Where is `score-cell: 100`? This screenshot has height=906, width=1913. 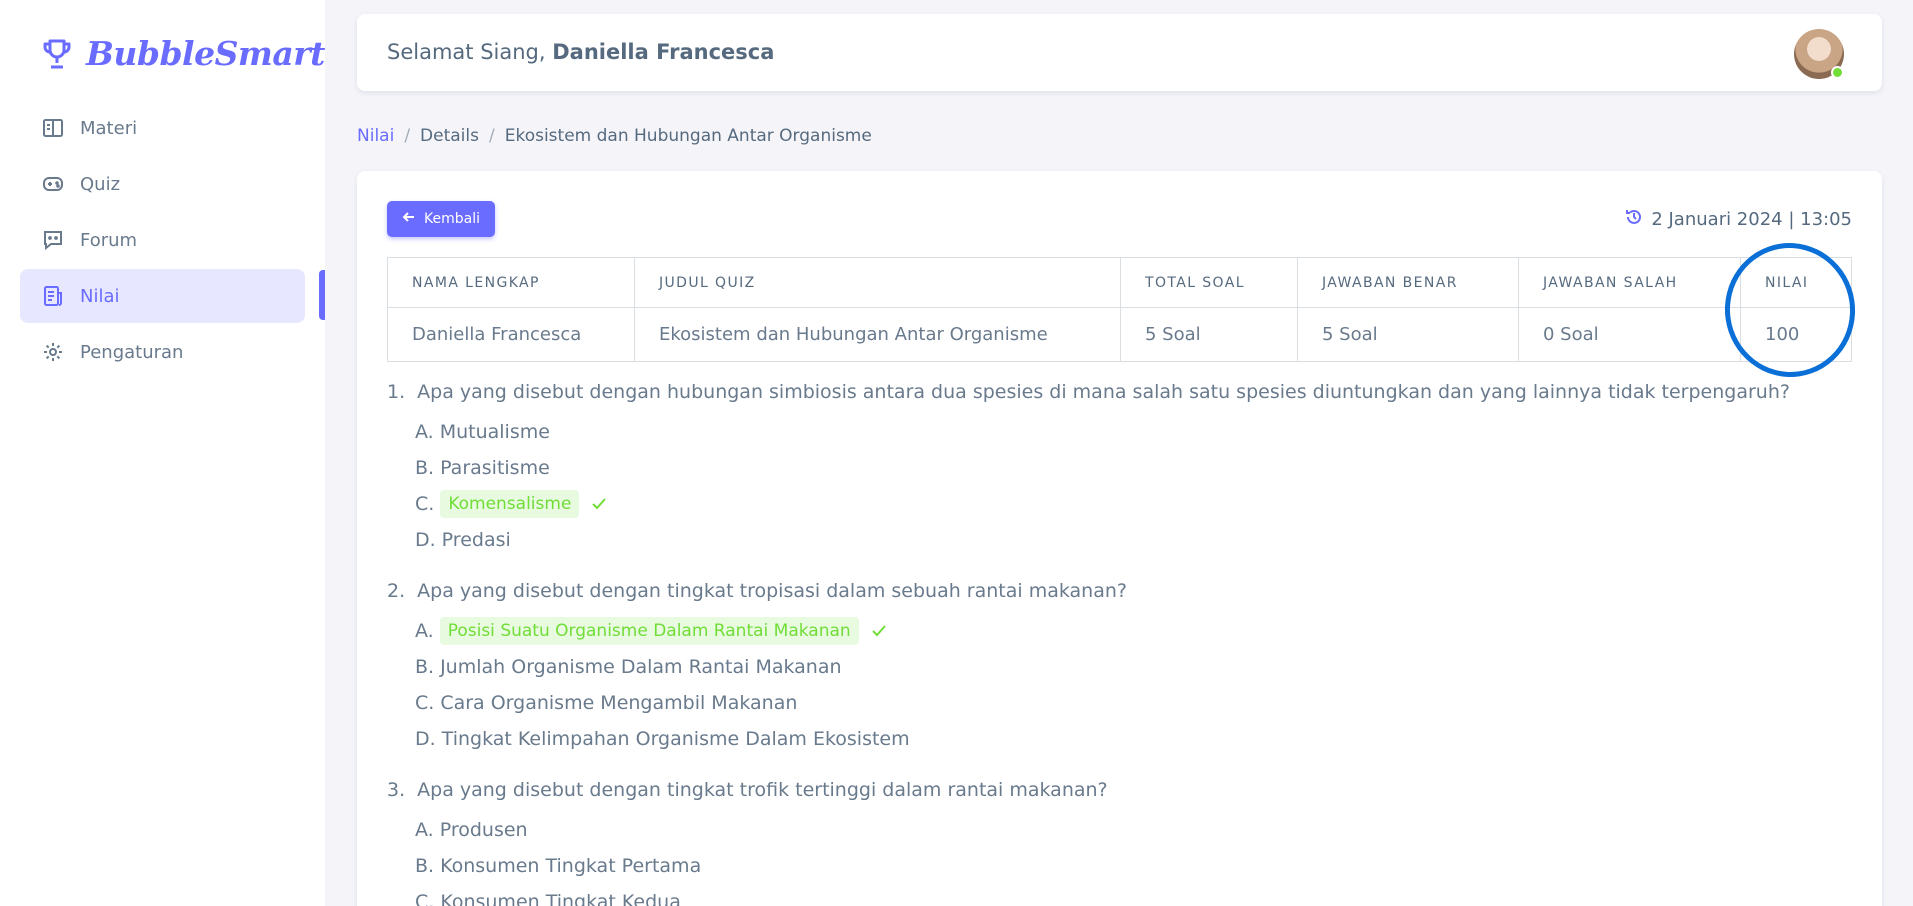
score-cell: 100 is located at coordinates (1796, 334).